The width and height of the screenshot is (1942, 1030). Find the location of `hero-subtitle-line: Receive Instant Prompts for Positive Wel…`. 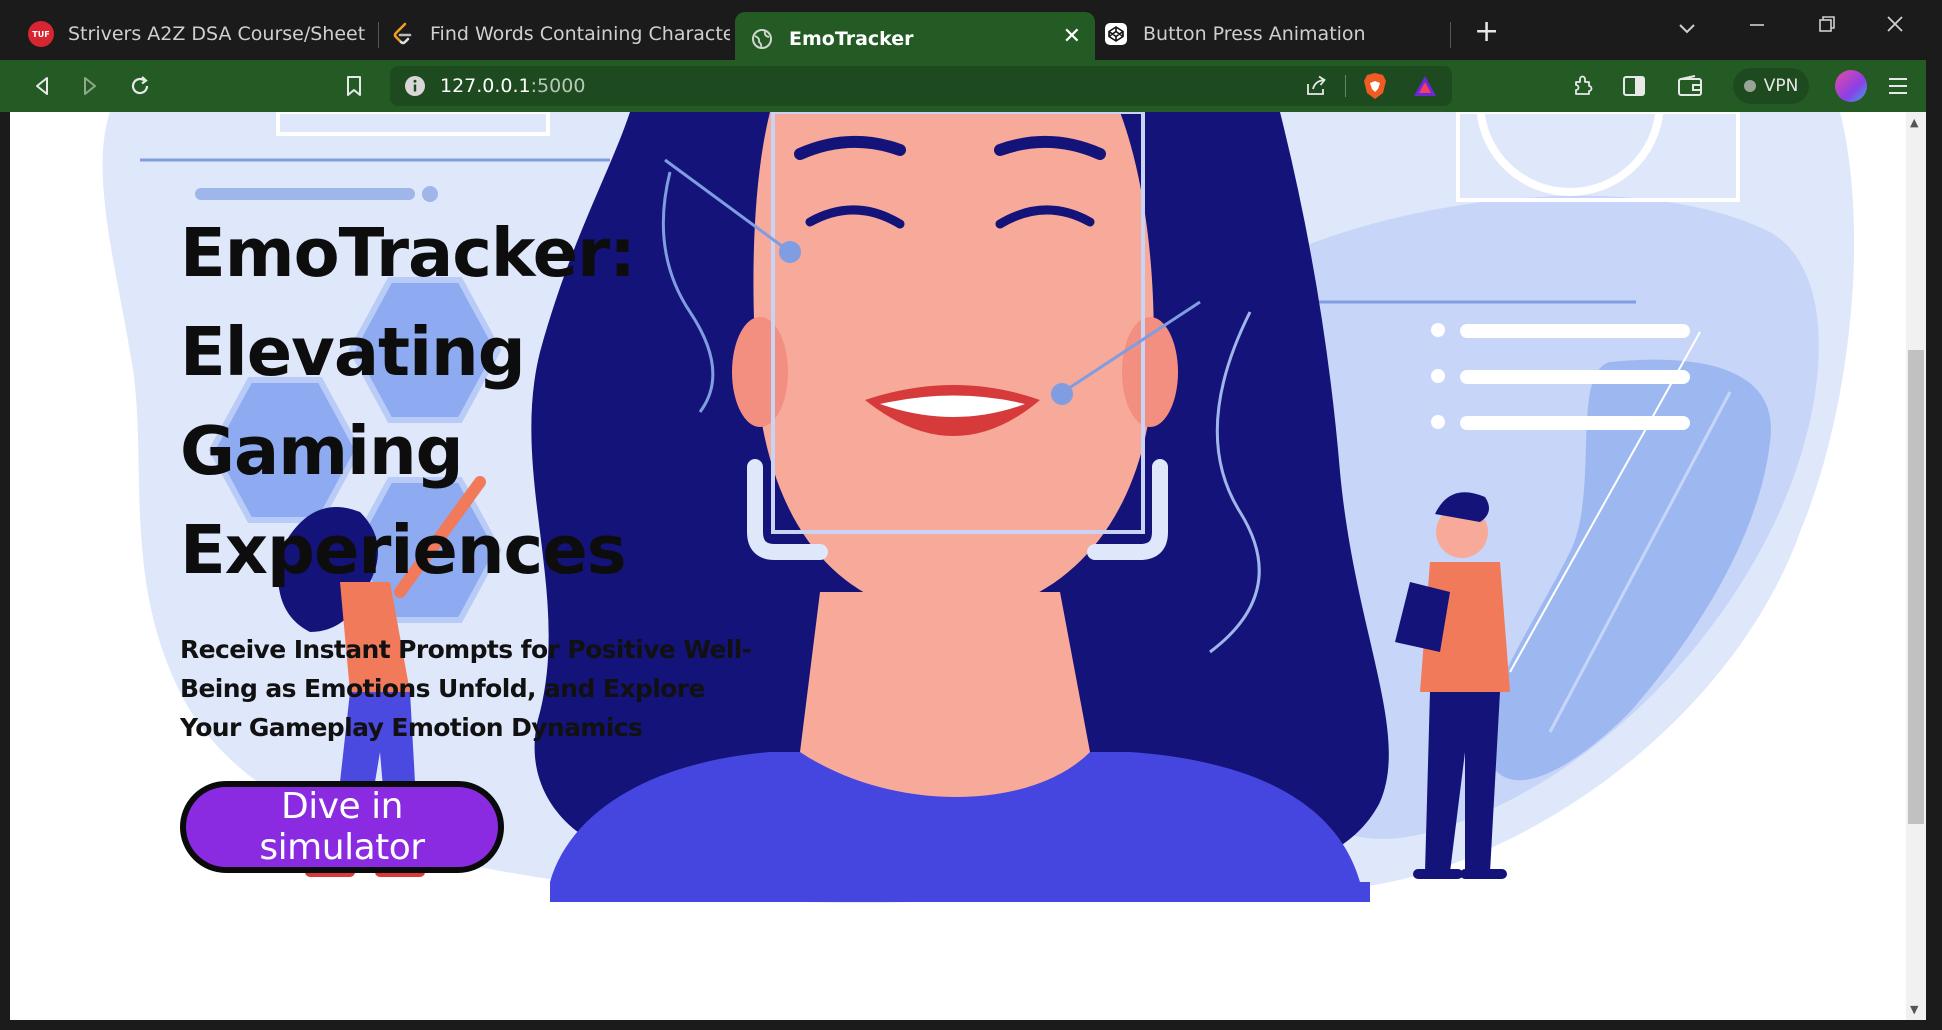

hero-subtitle-line: Receive Instant Prompts for Positive Wel… is located at coordinates (466, 649).